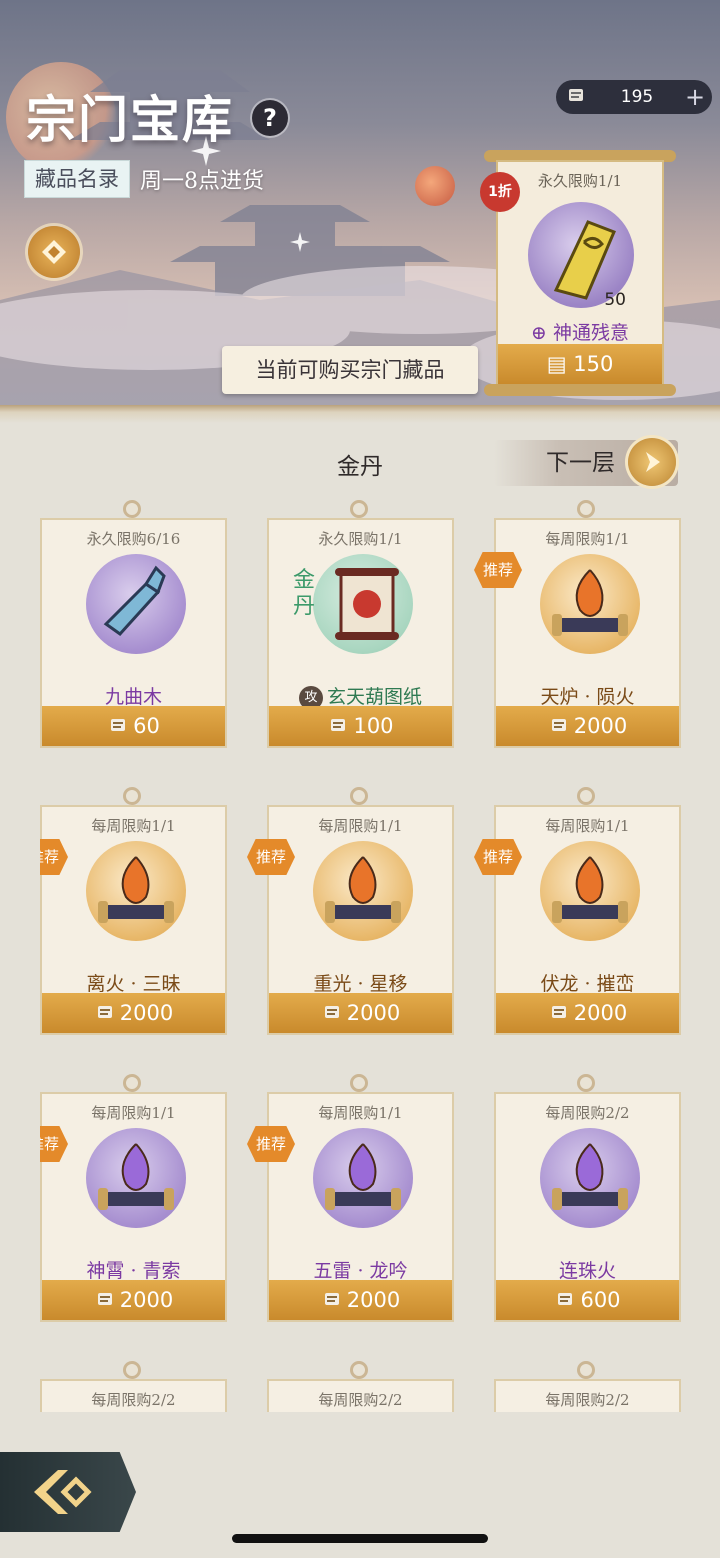  I want to click on featured-quantity: 50, so click(615, 300).